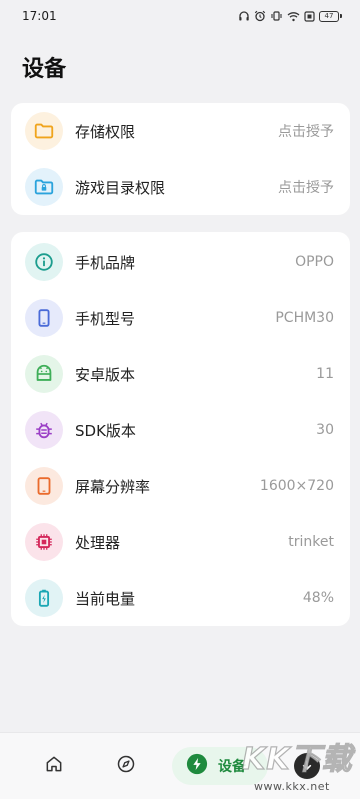 The height and width of the screenshot is (799, 360). I want to click on folder-lock-icon, so click(44, 187).